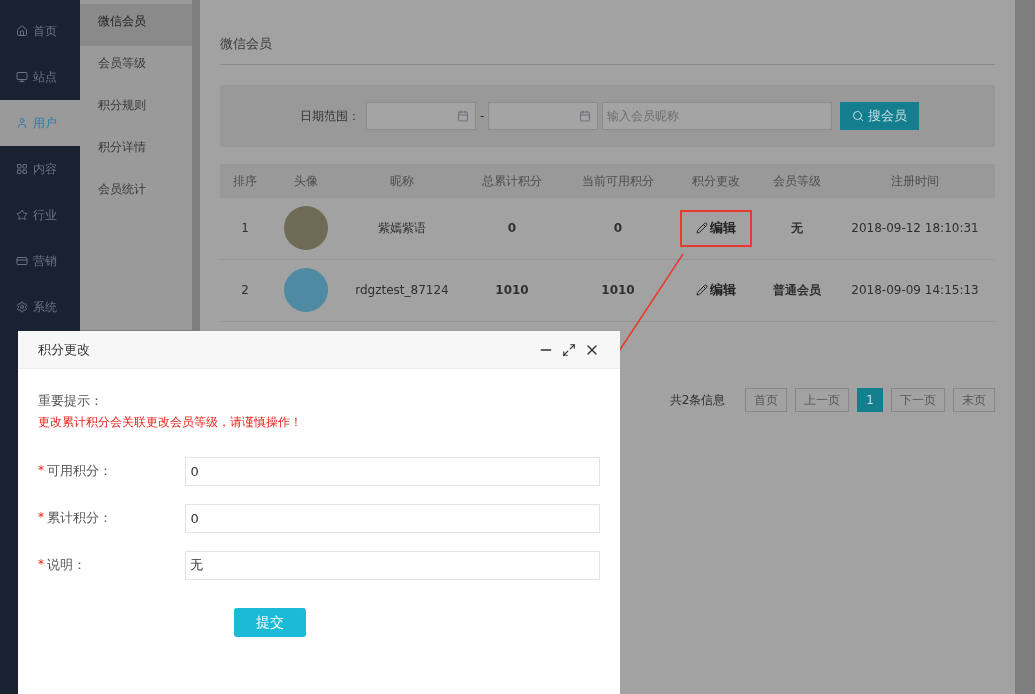 This screenshot has width=1035, height=694. I want to click on points-input-field: 无, so click(392, 565).